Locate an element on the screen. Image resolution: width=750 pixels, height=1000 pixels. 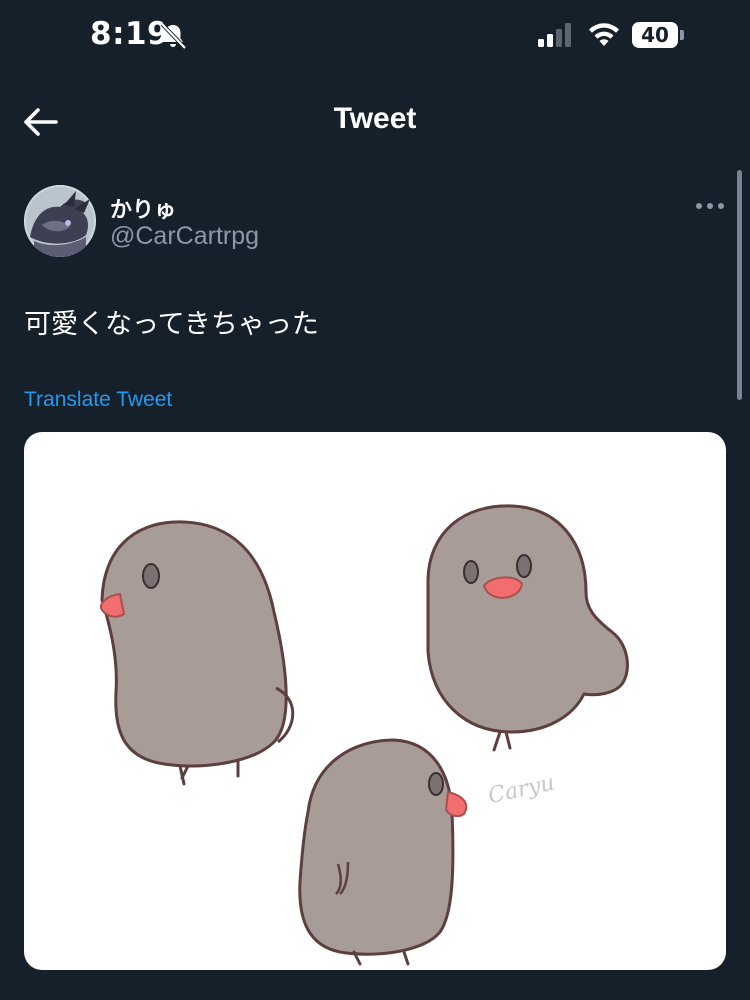
battery-icon: 40 is located at coordinates (658, 35).